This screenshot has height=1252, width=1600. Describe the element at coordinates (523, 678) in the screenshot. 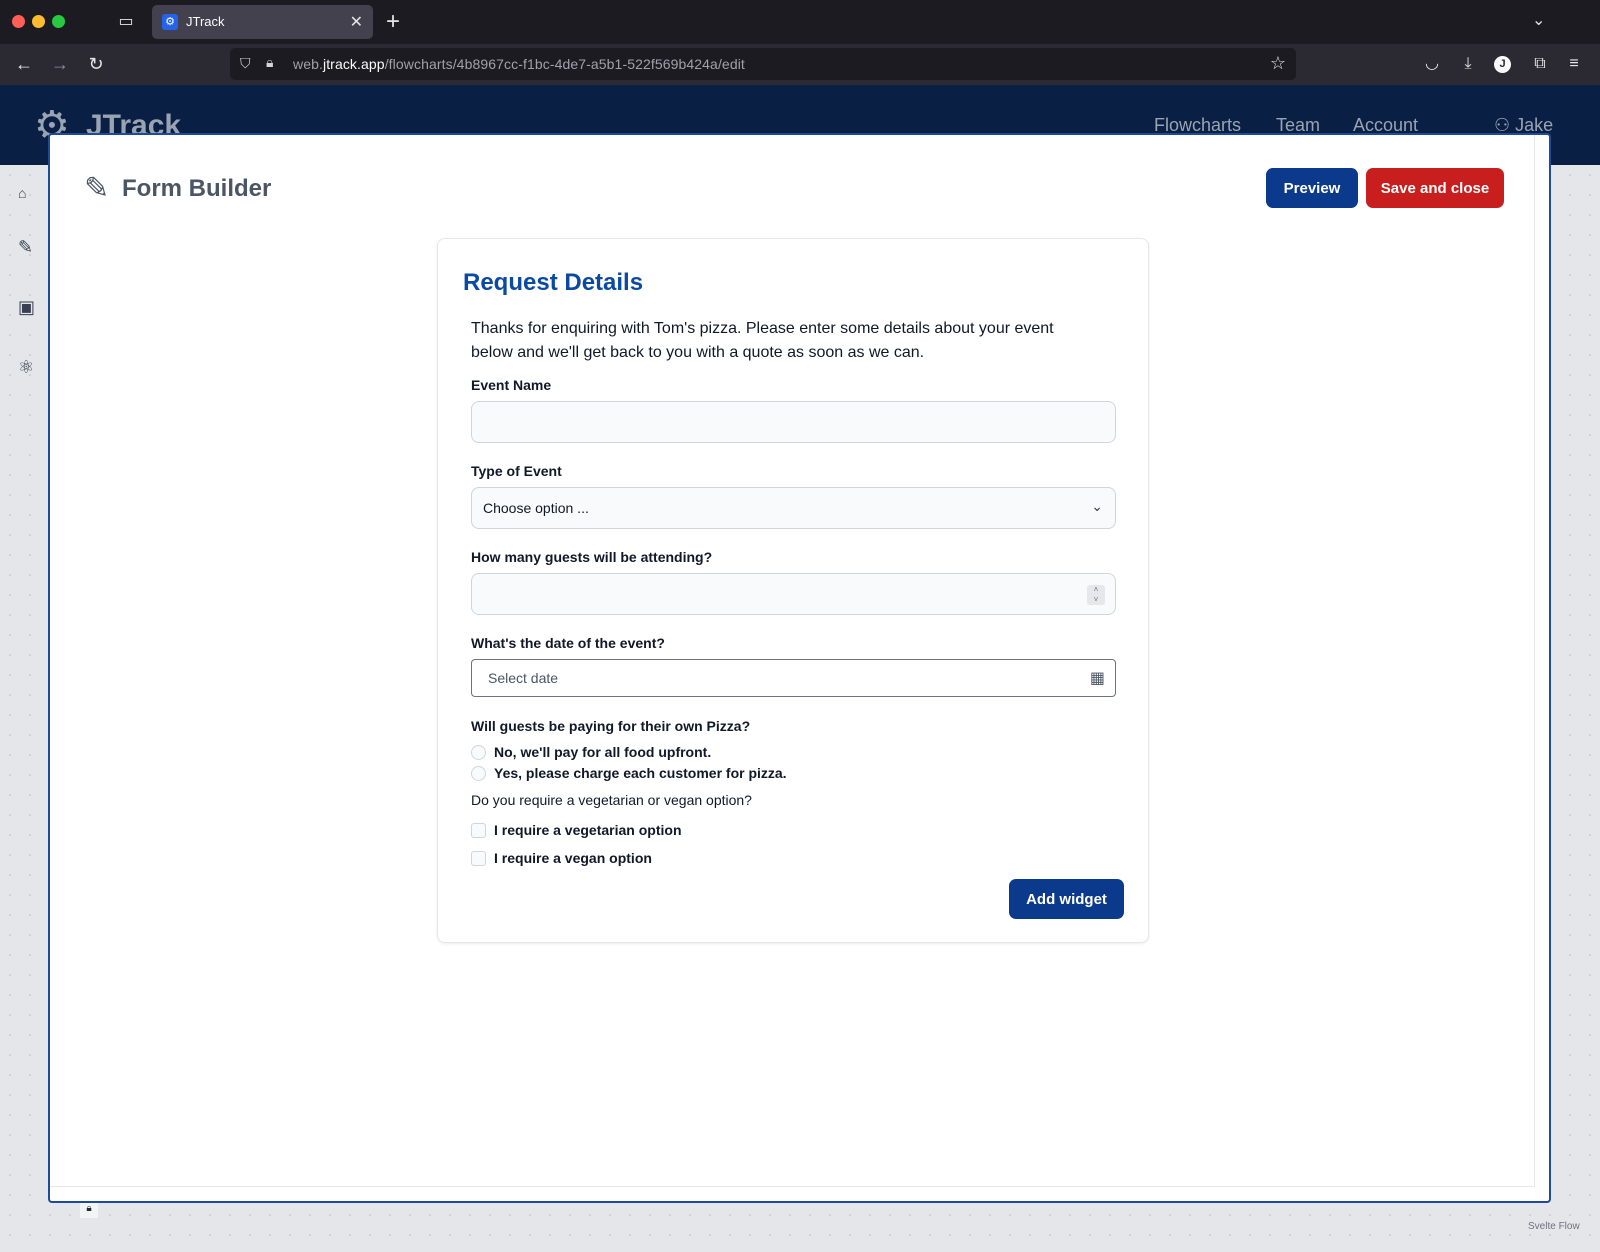

I see `date-placeholder: Select date` at that location.